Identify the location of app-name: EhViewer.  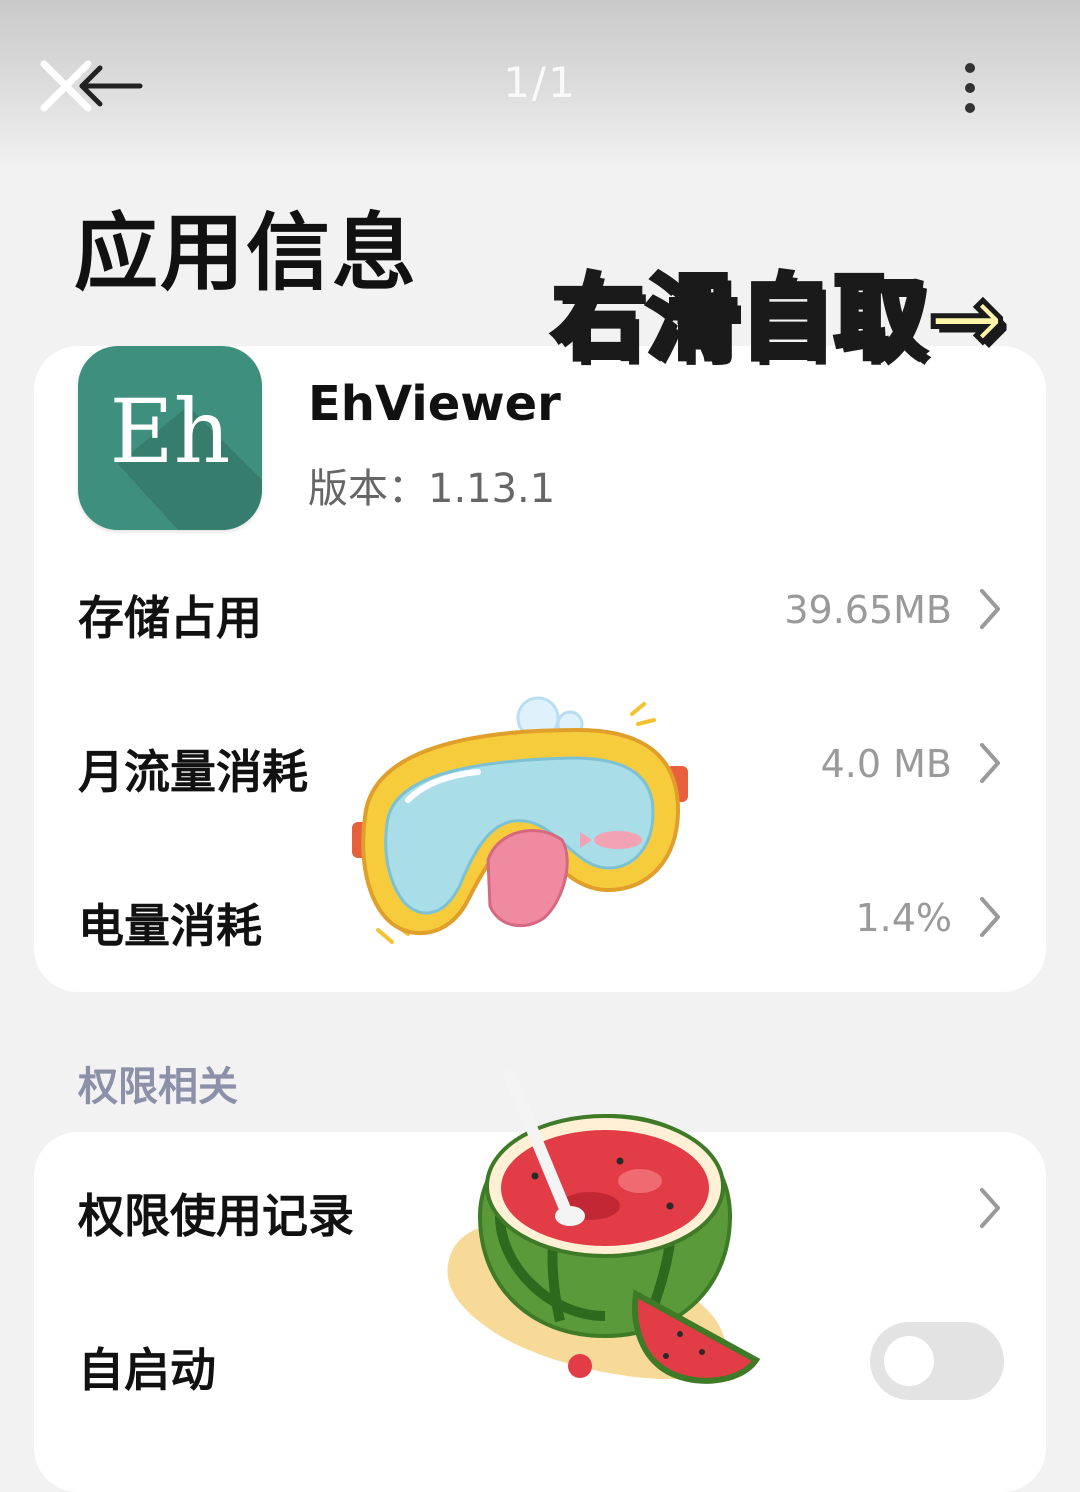
(434, 404).